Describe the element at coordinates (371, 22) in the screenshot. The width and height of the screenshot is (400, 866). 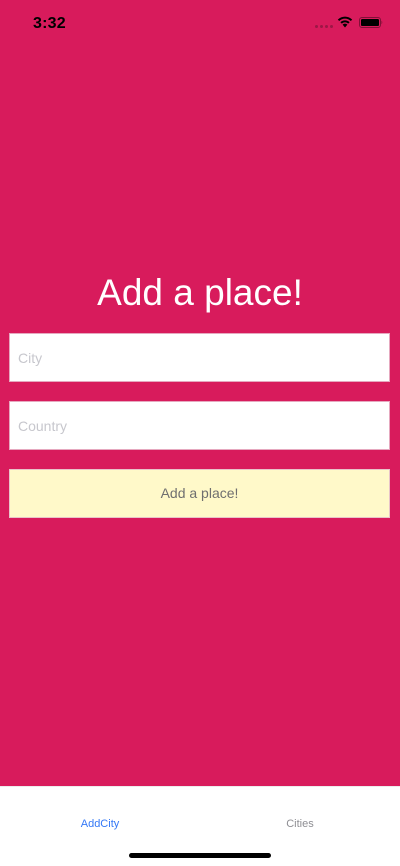
I see `battery-icon` at that location.